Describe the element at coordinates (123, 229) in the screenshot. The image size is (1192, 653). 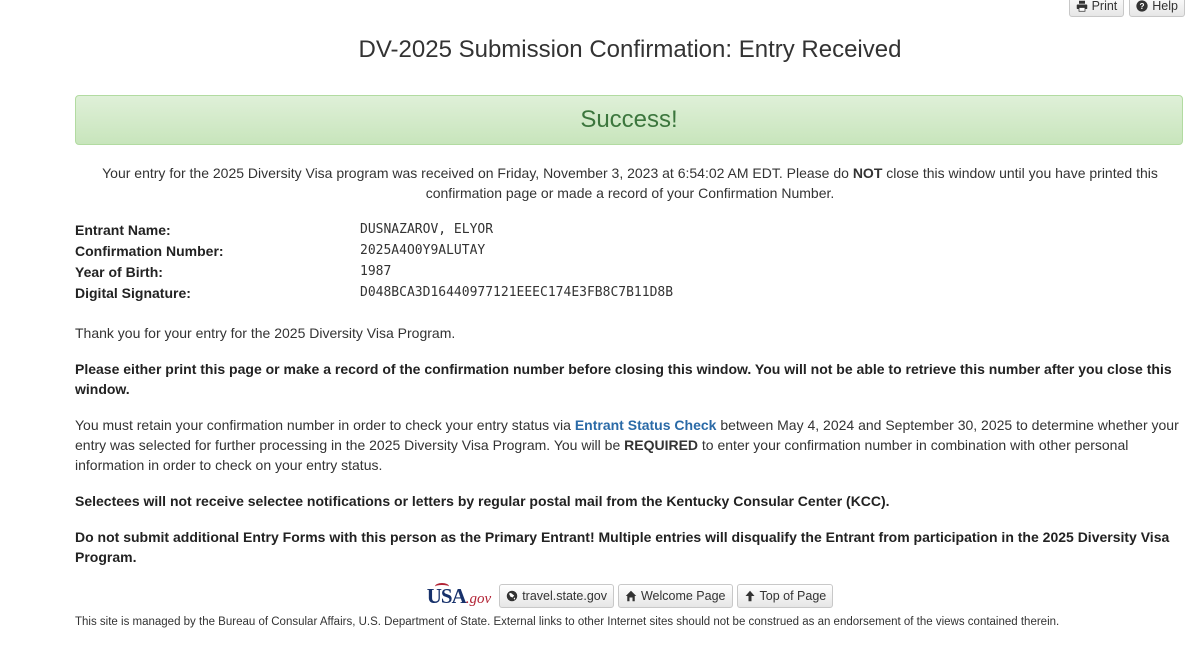
I see `detail-label: Entrant Name:` at that location.